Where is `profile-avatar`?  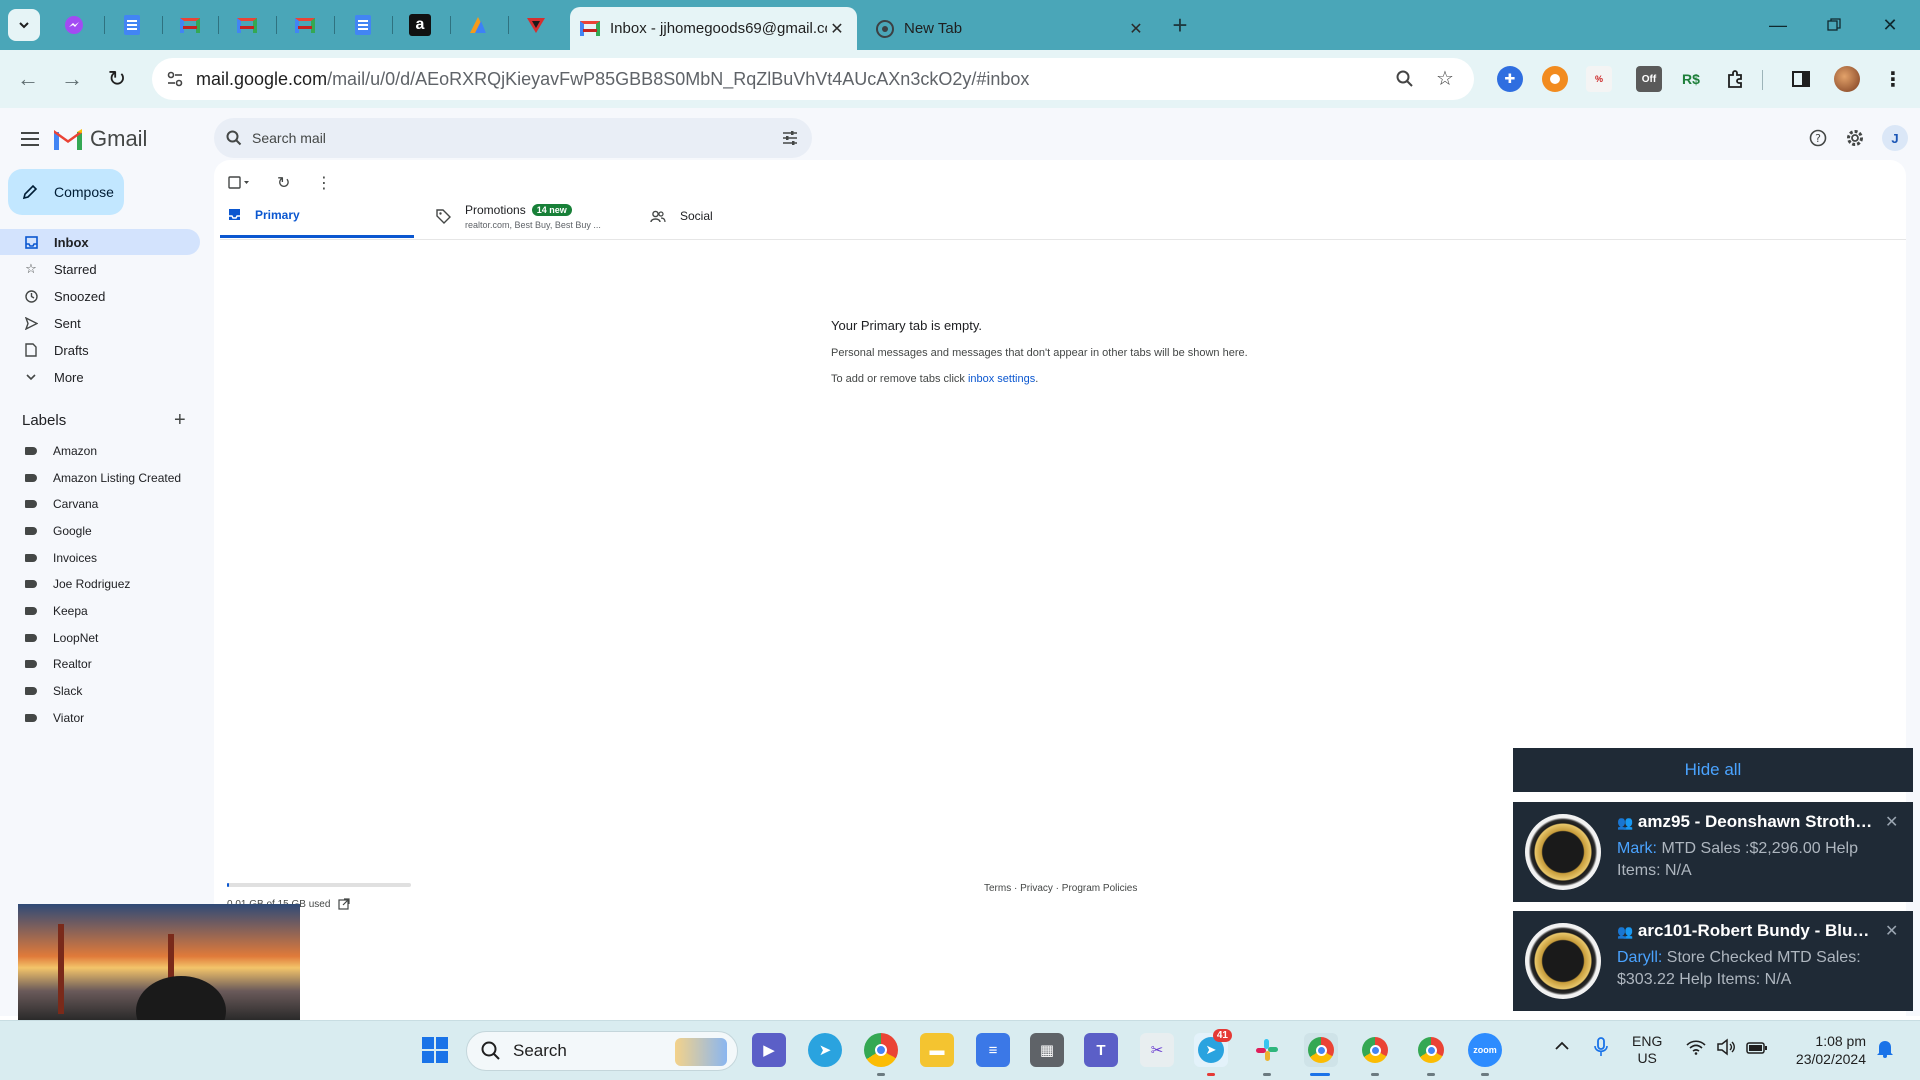 profile-avatar is located at coordinates (1847, 79).